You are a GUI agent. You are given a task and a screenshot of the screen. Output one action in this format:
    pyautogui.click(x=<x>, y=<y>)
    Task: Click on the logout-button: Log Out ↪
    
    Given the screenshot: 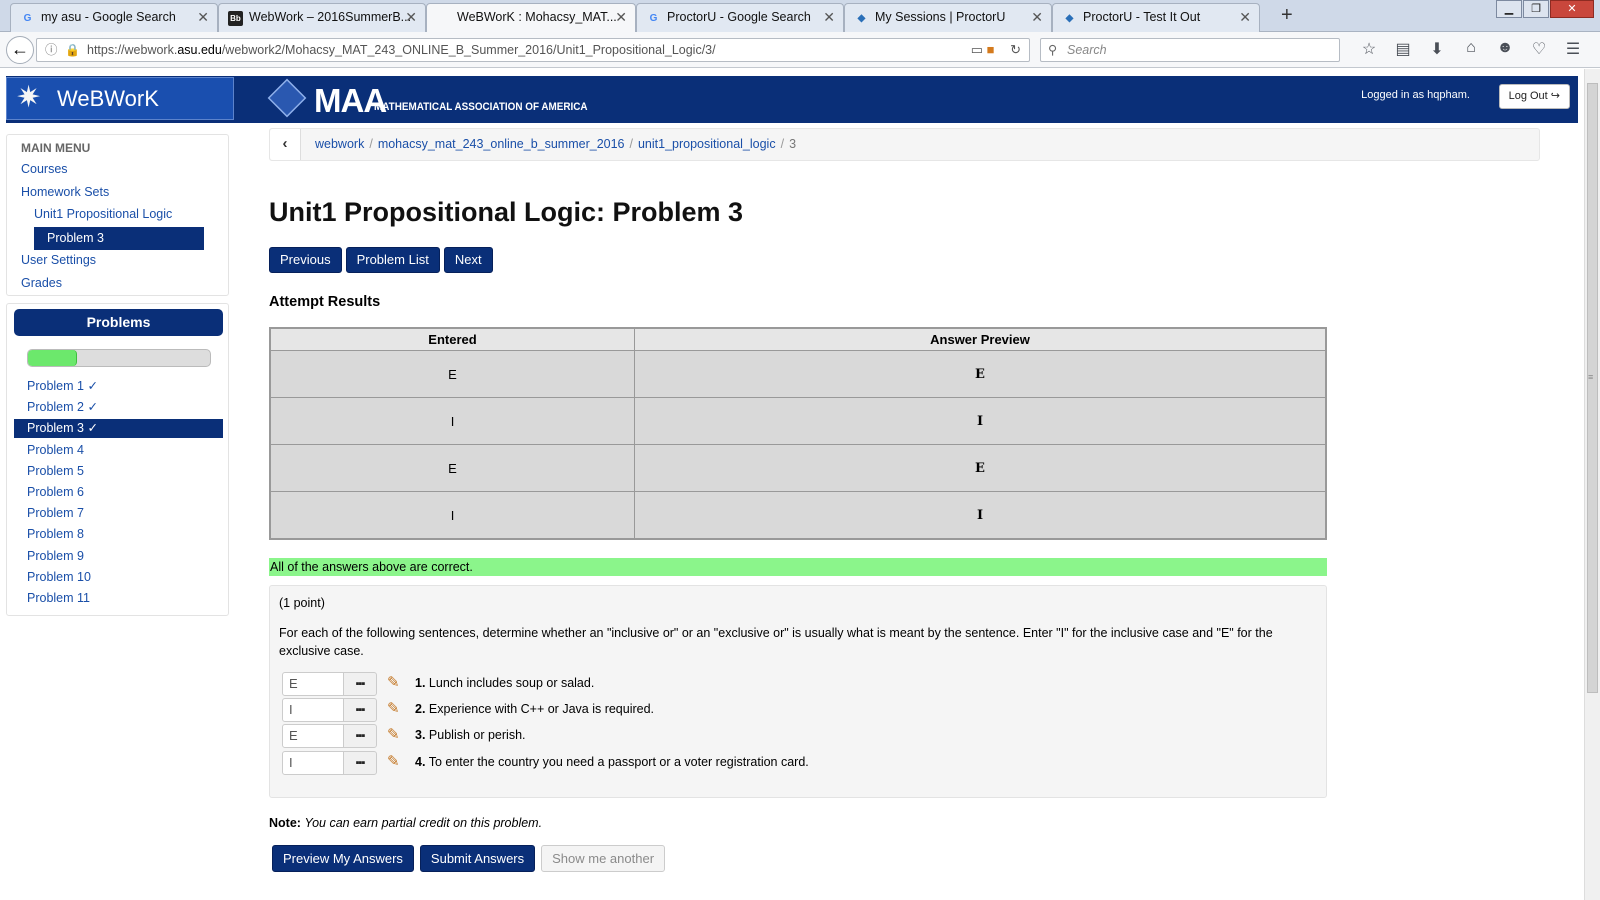 What is the action you would take?
    pyautogui.click(x=1534, y=96)
    